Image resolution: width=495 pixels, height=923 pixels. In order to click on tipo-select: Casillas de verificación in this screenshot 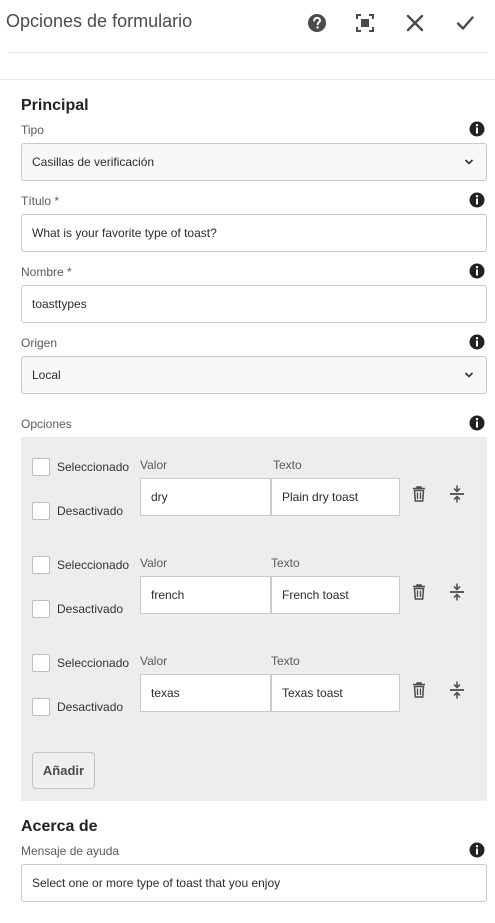, I will do `click(254, 162)`.